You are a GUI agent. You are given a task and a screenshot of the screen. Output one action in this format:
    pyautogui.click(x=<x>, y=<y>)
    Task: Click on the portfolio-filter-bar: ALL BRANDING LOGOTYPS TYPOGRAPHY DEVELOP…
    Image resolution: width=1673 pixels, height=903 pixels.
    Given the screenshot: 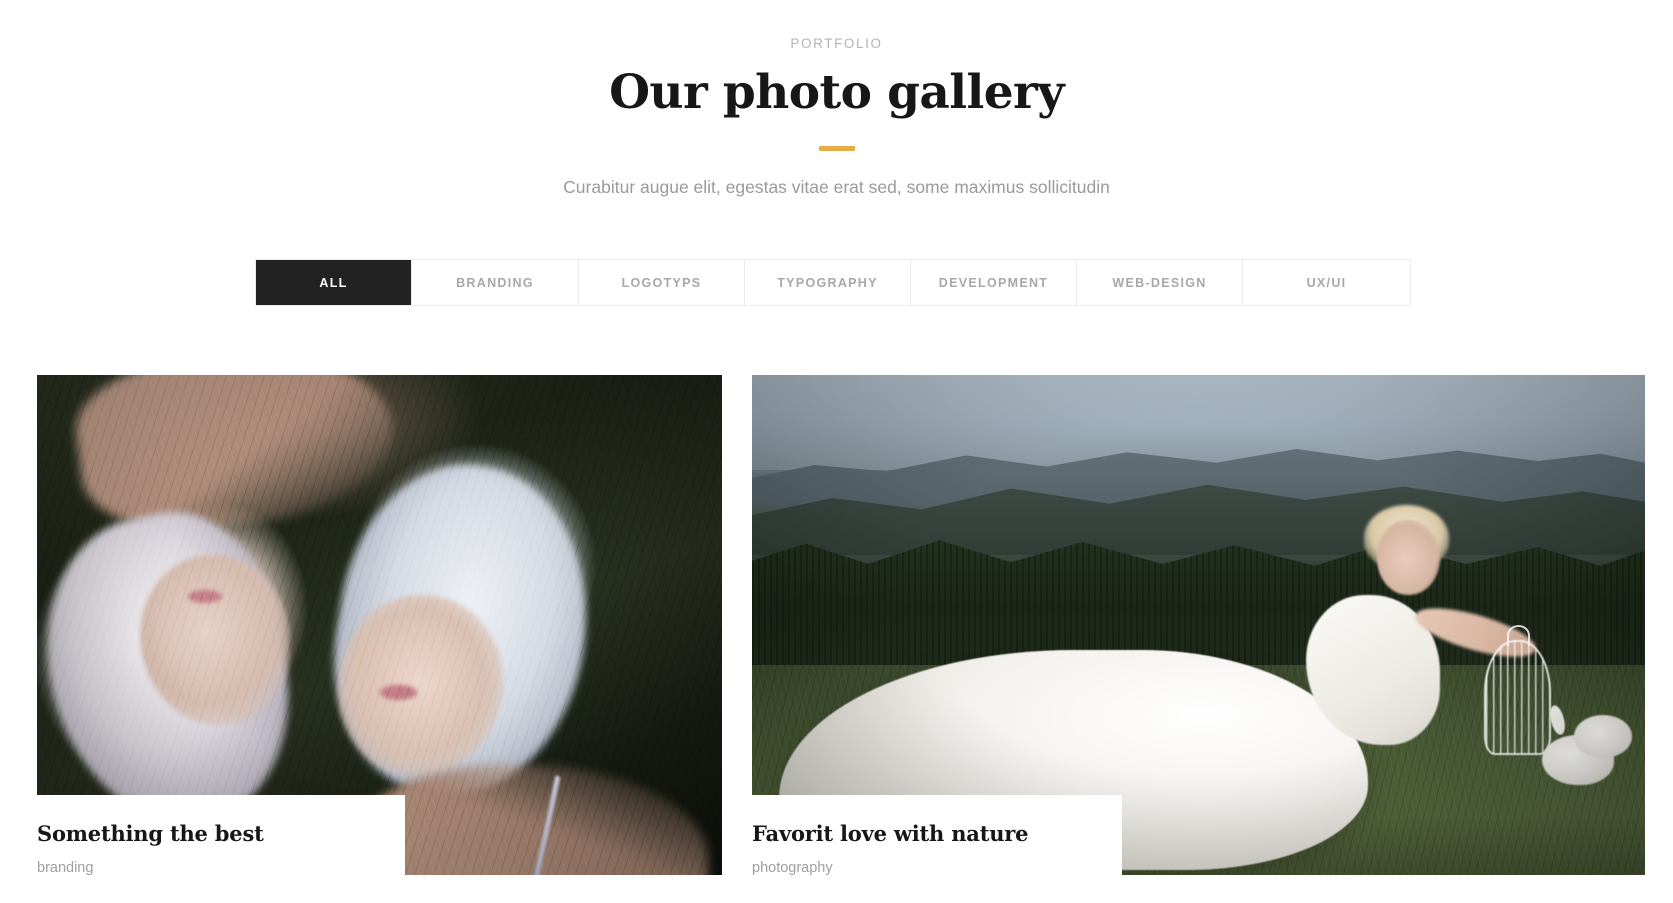 What is the action you would take?
    pyautogui.click(x=833, y=282)
    